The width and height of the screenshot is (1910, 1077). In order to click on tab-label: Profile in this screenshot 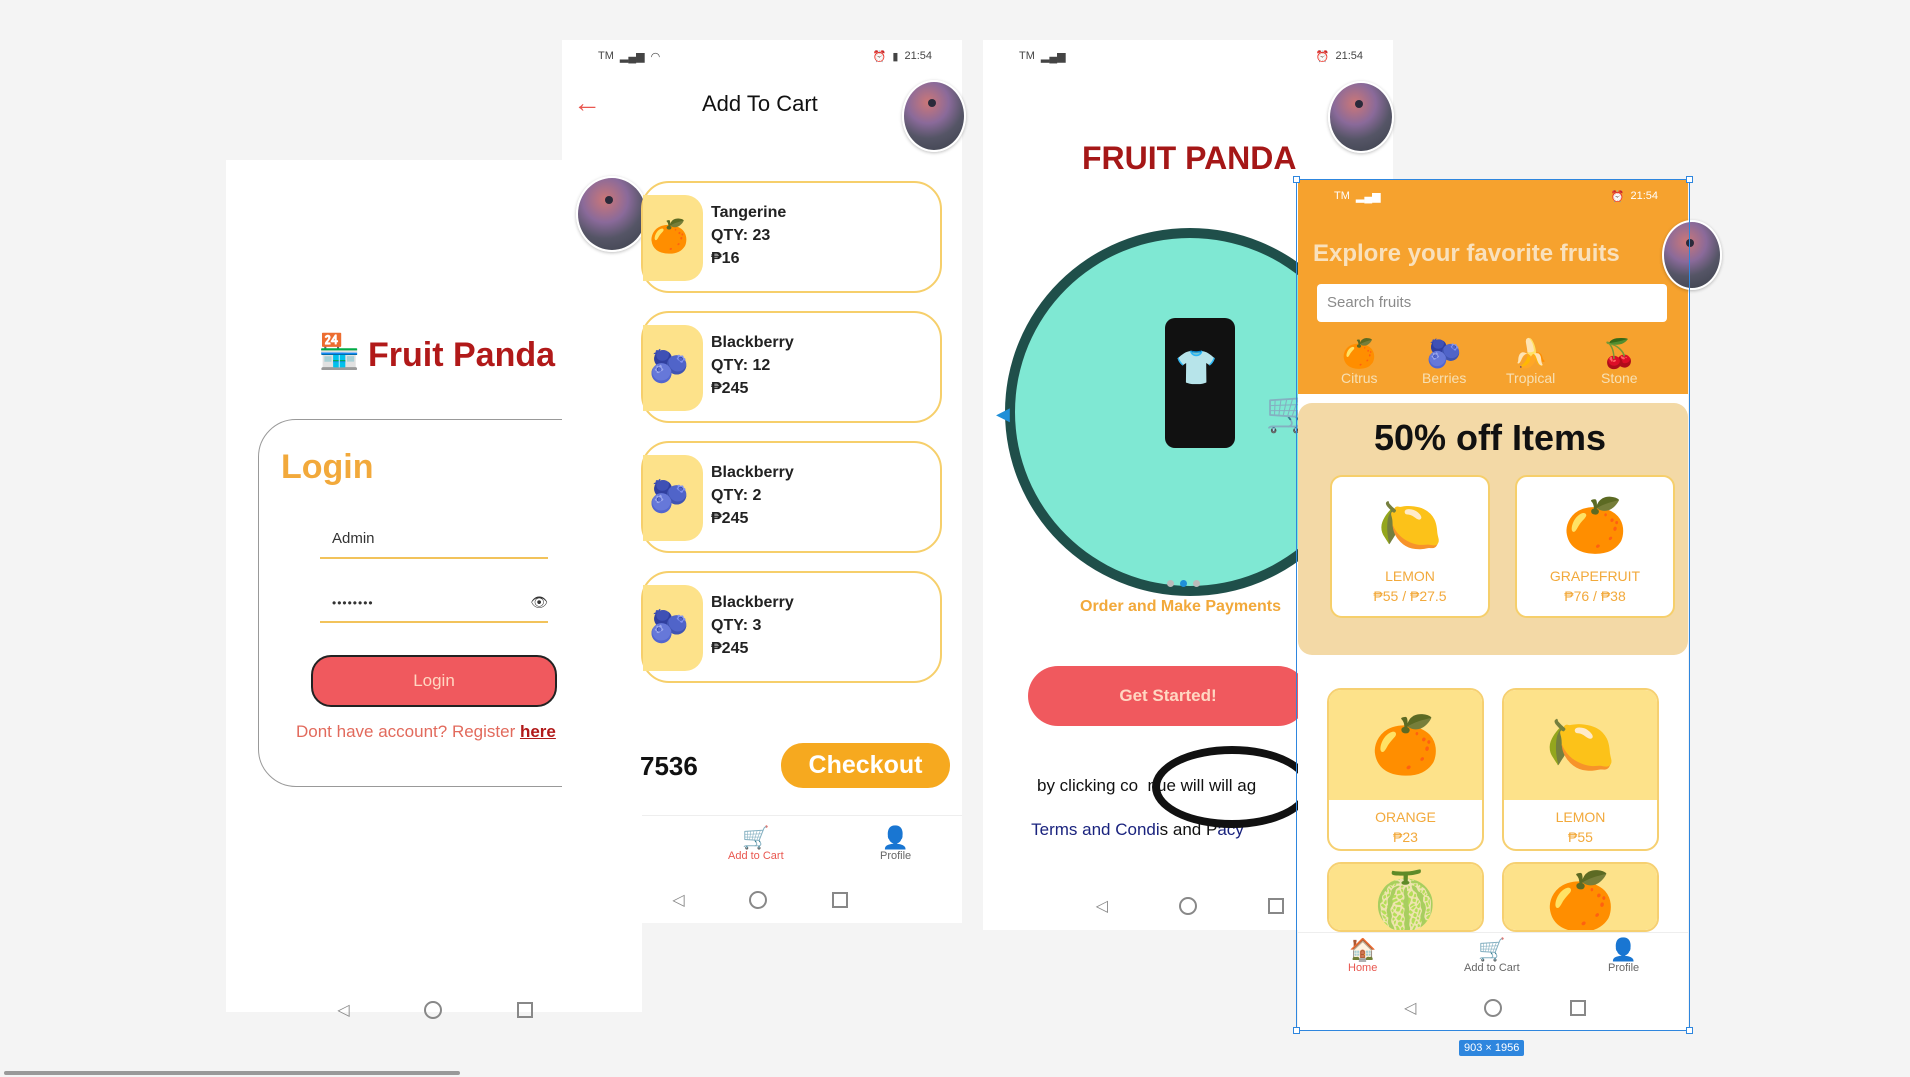, I will do `click(896, 856)`.